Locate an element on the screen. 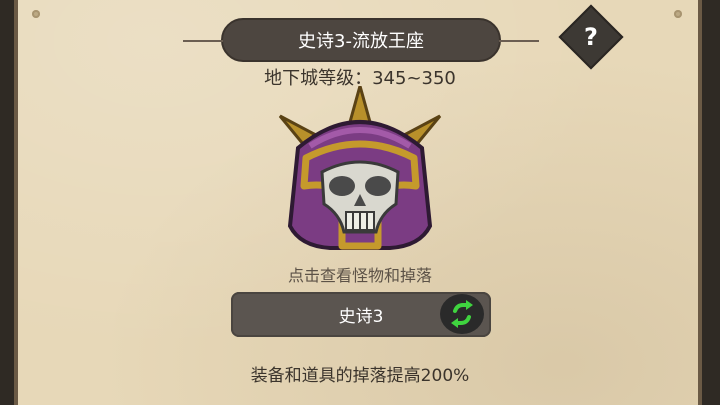  difficulty-label: 史诗3 is located at coordinates (361, 317).